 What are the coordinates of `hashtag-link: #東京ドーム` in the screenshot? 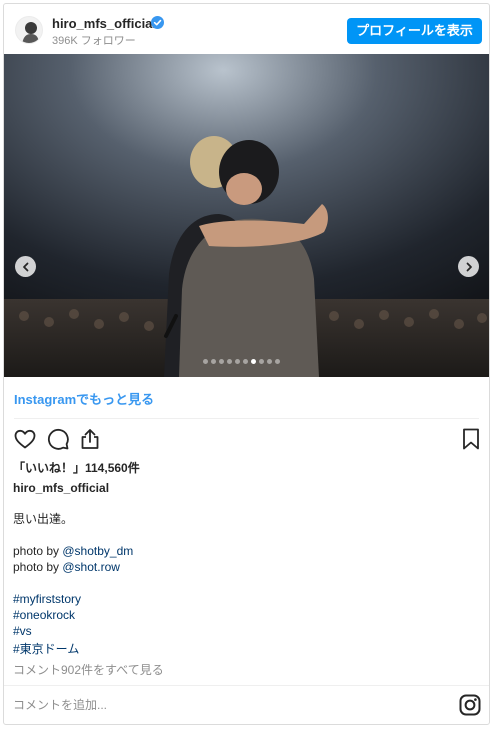 It's located at (46, 648).